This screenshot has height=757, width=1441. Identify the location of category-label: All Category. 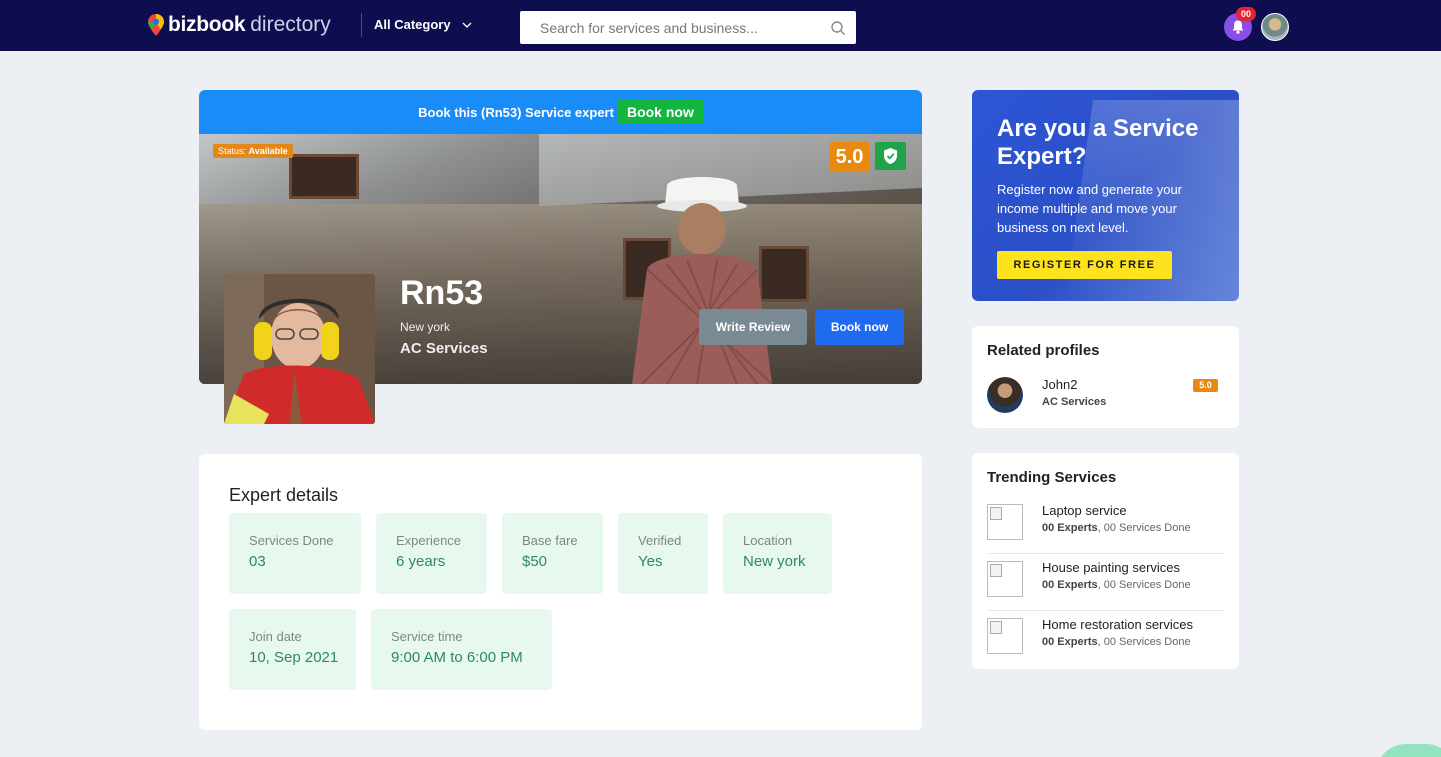
(412, 24).